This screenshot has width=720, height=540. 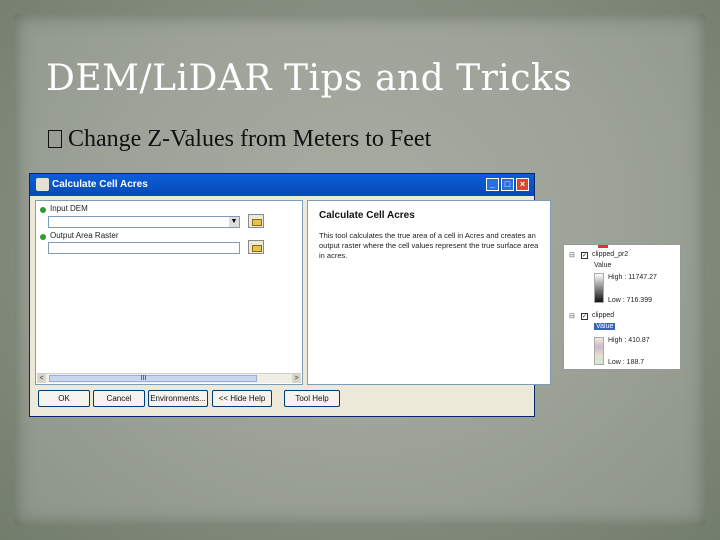 I want to click on slide-bullet: Change Z-Values from Meters to Feet, so click(x=239, y=139).